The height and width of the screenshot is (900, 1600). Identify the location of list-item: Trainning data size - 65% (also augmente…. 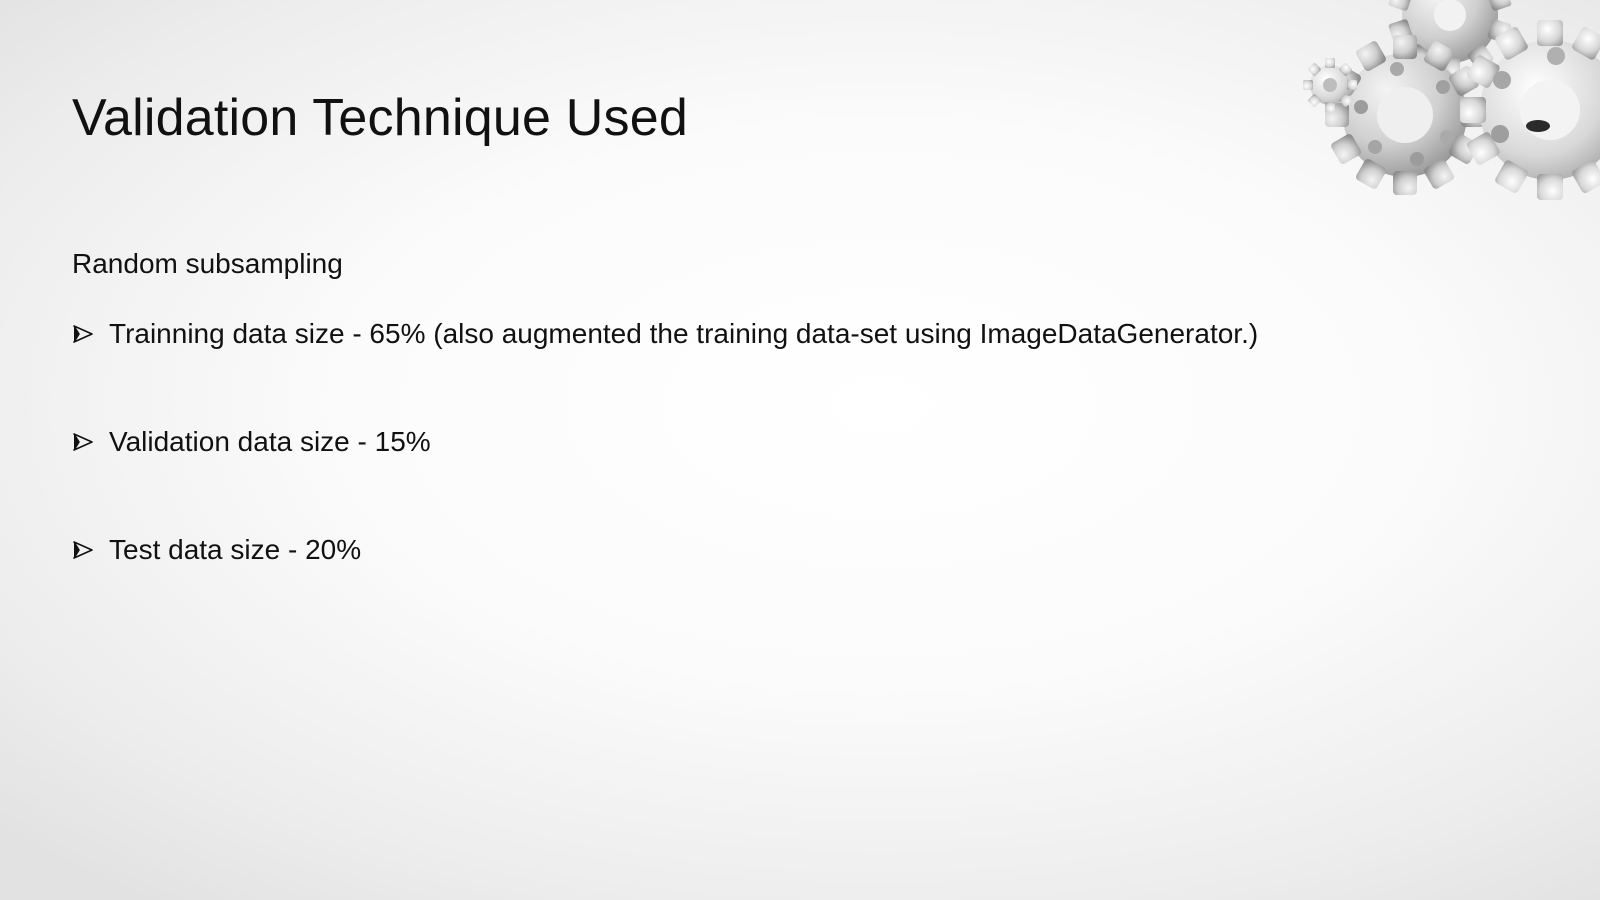
(665, 334).